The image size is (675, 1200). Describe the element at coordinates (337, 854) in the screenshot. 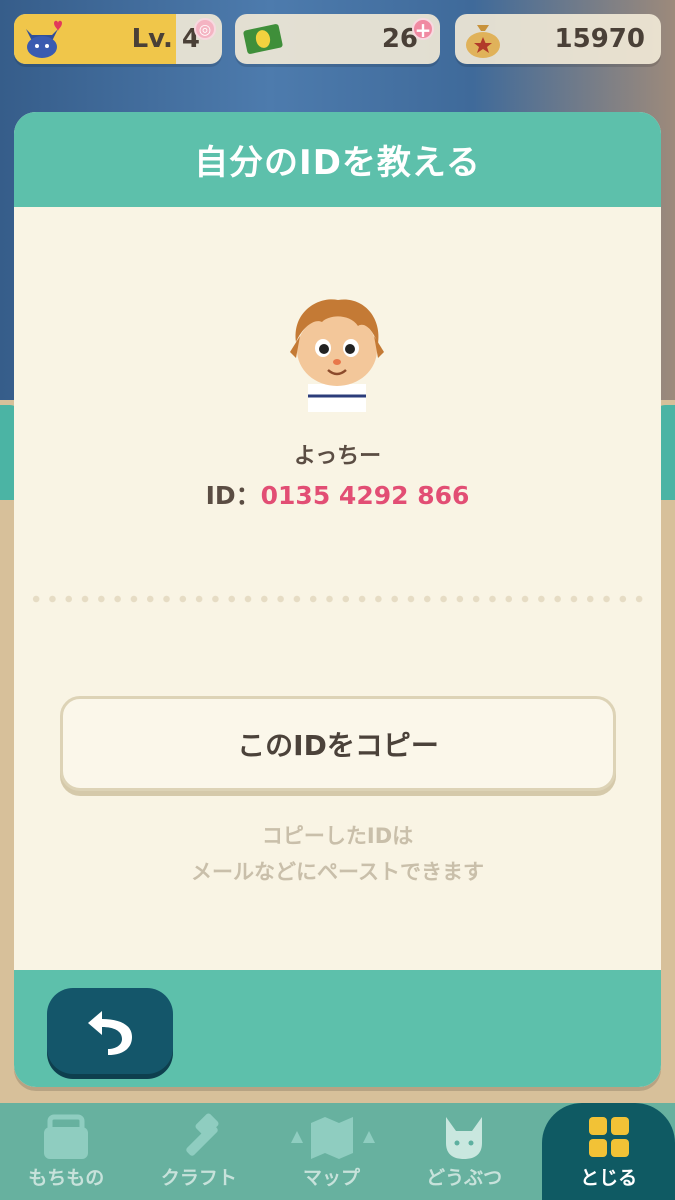

I see `copy-note: コピーしたIDは メールなどにペーストできます` at that location.